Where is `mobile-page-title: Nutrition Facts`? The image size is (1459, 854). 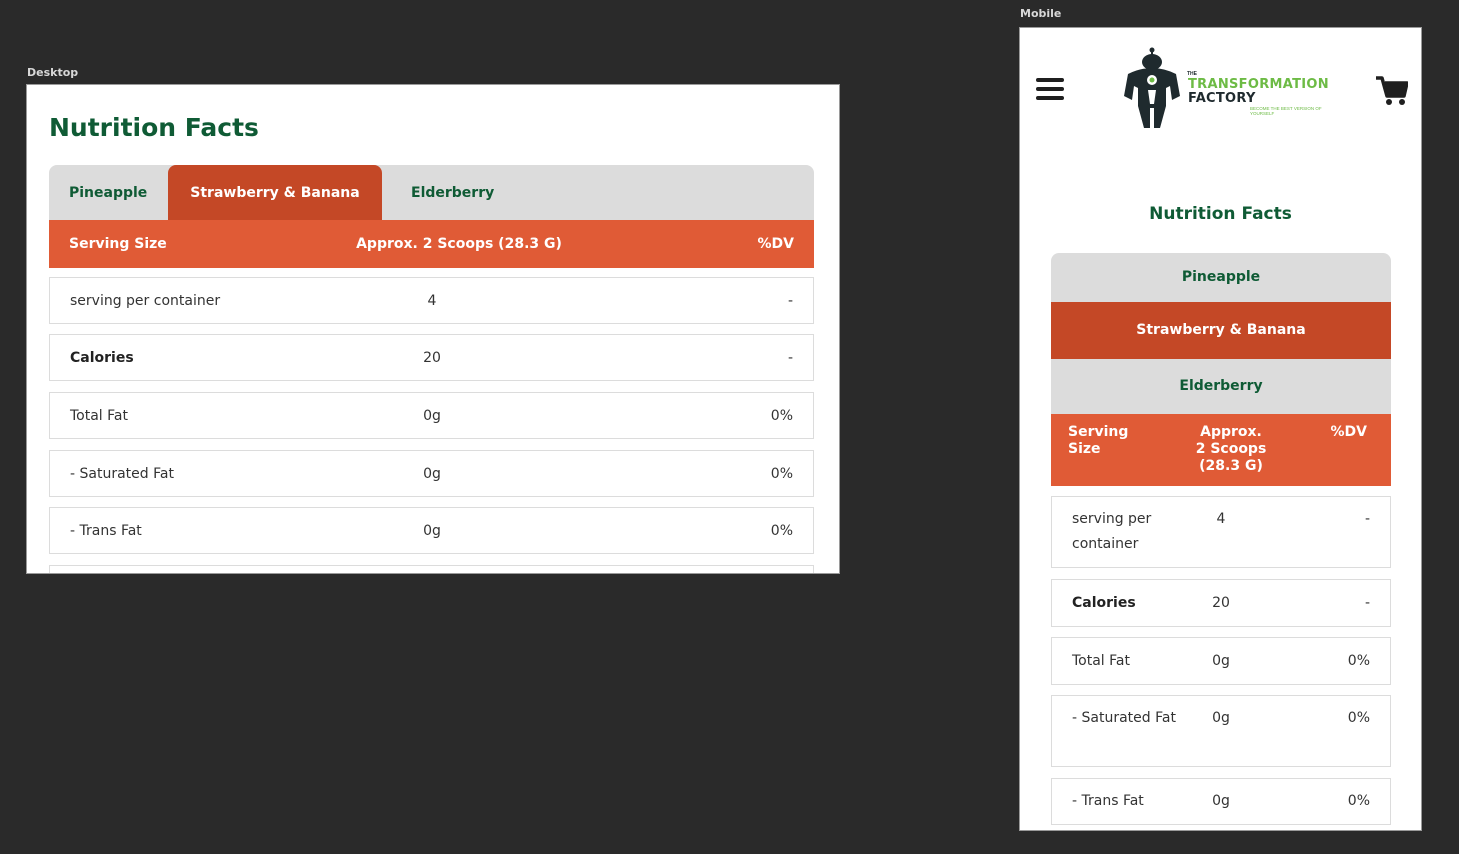
mobile-page-title: Nutrition Facts is located at coordinates (1220, 214).